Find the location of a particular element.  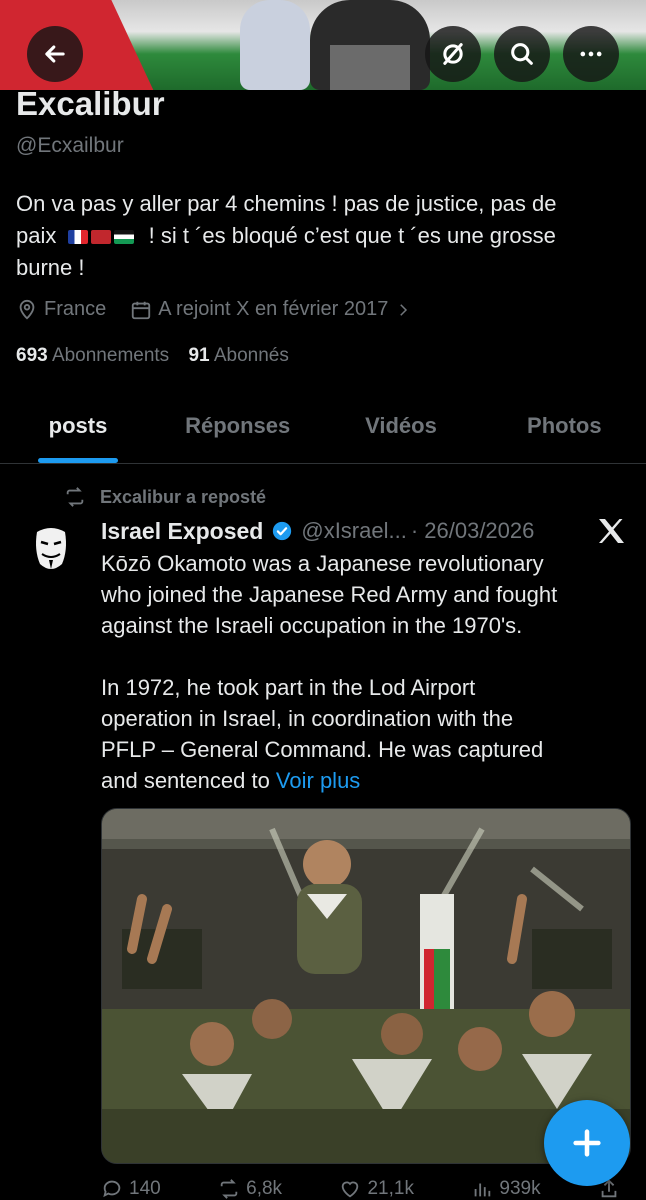

like-count: 21,1k is located at coordinates (390, 1188).